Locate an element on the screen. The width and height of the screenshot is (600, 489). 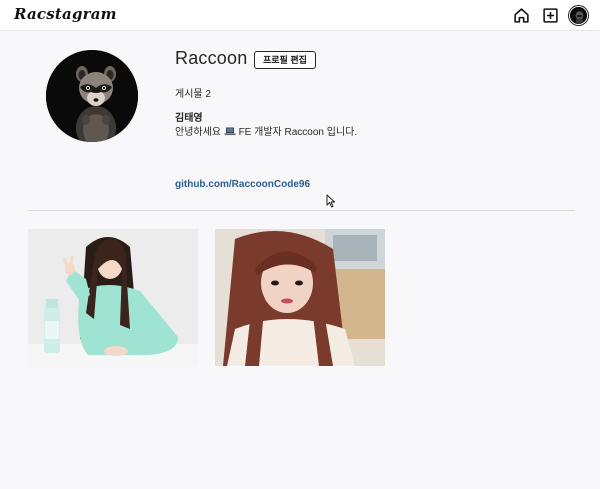
posts-count: 게시물 2 is located at coordinates (193, 92).